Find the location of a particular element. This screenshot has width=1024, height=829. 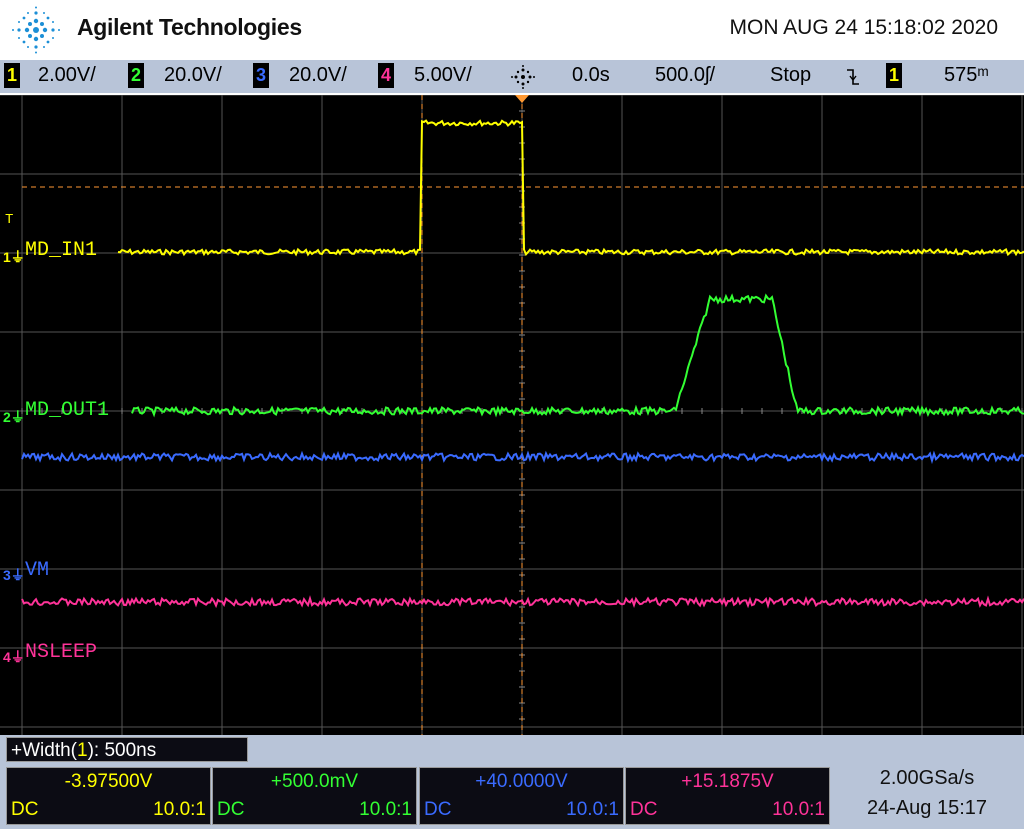

ch4-number-badge: 4 is located at coordinates (386, 75).